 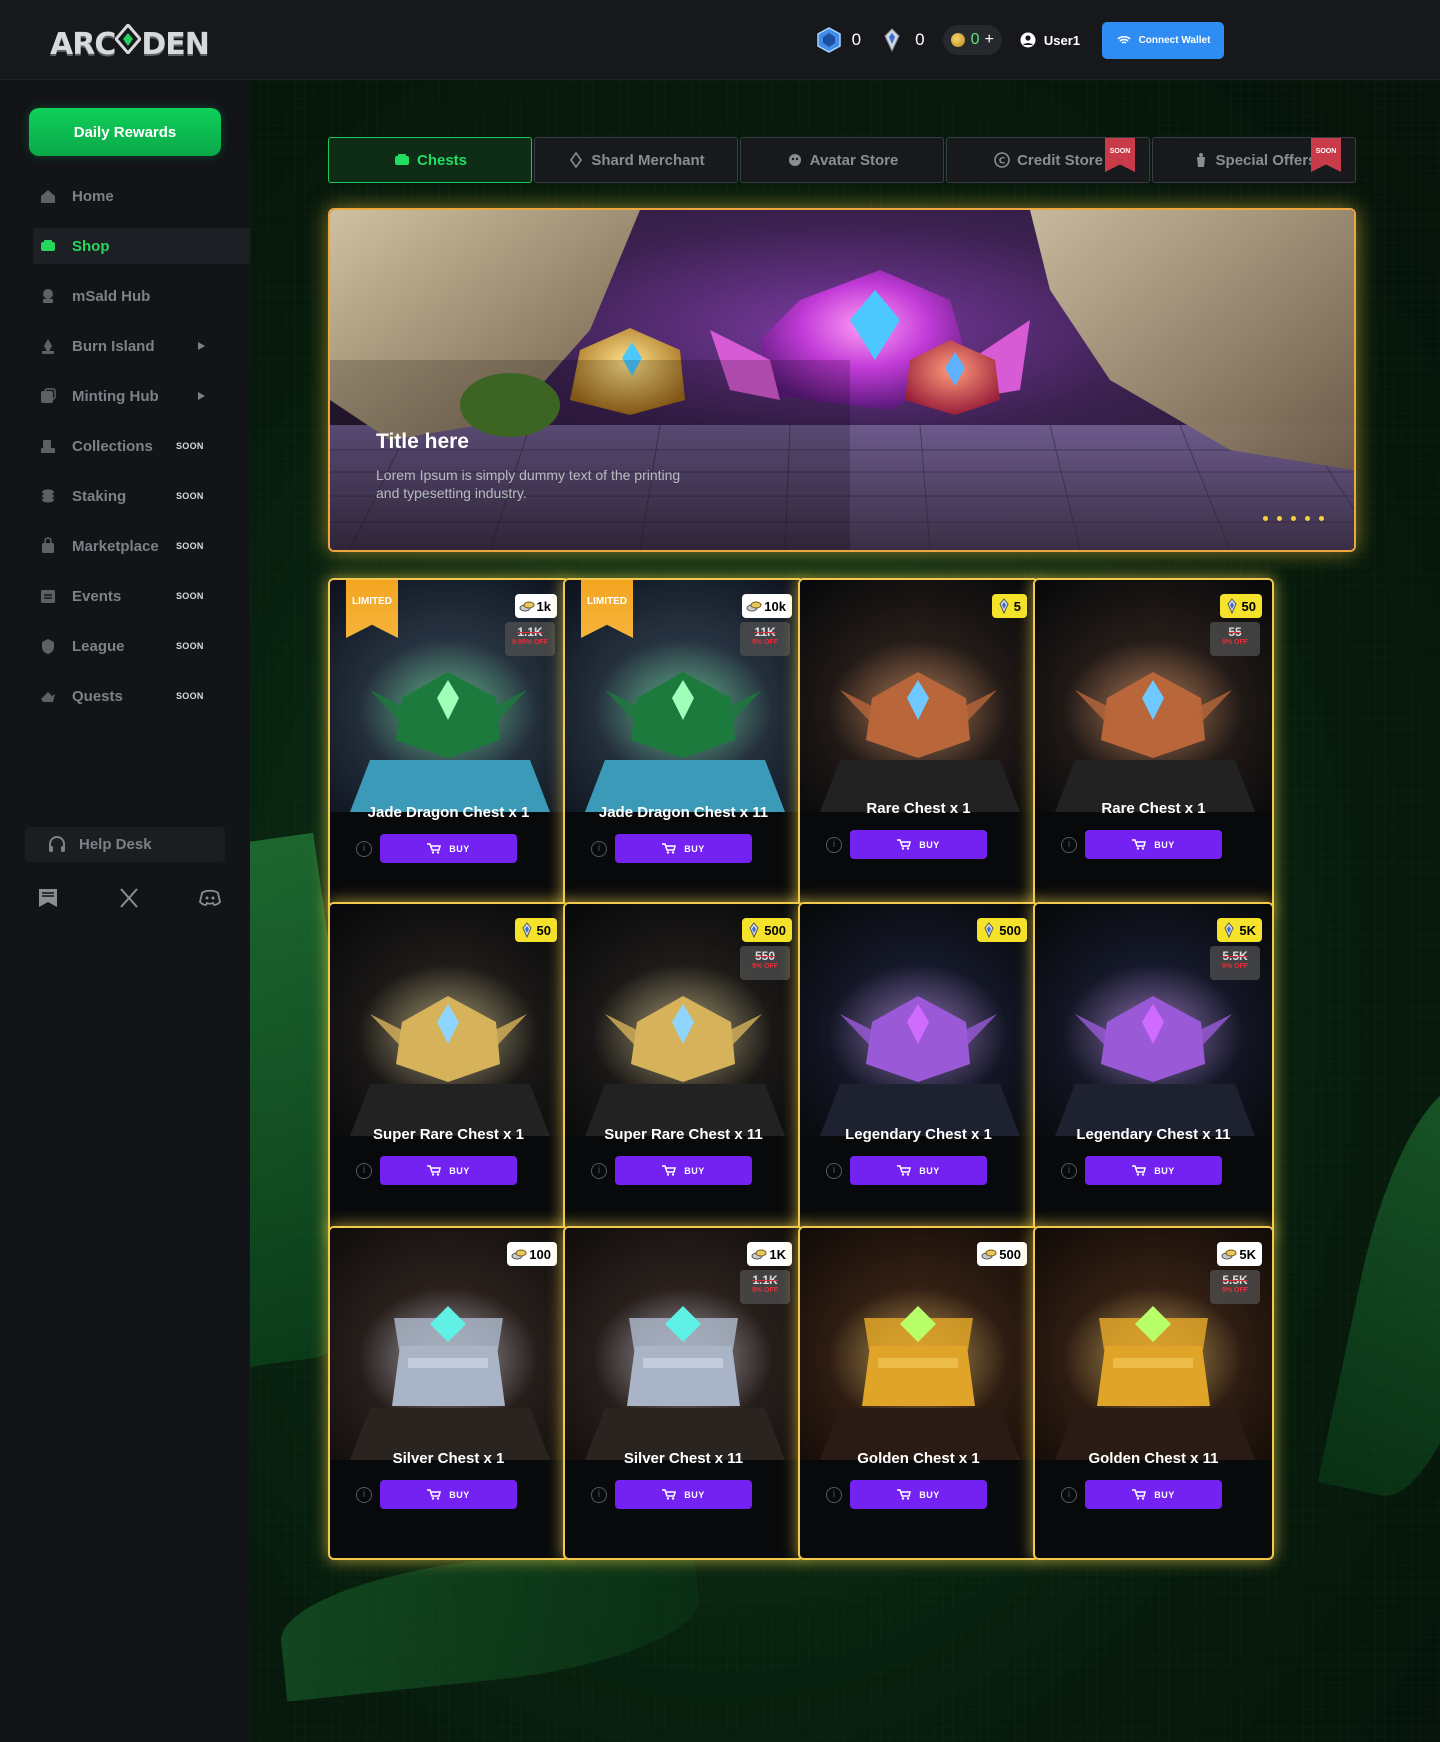 What do you see at coordinates (210, 898) in the screenshot?
I see `discord-icon` at bounding box center [210, 898].